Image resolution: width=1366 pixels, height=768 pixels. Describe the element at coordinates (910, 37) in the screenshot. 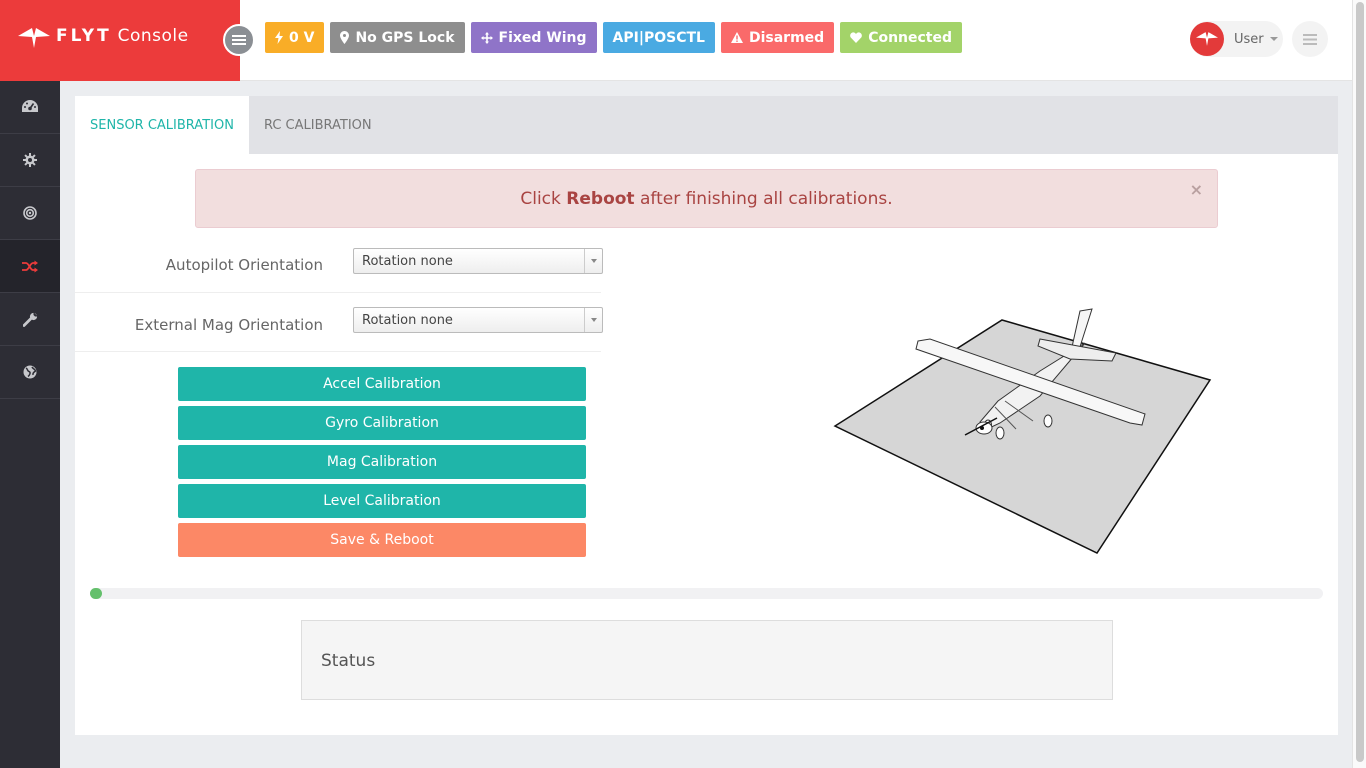

I see `connection-label: Connected` at that location.